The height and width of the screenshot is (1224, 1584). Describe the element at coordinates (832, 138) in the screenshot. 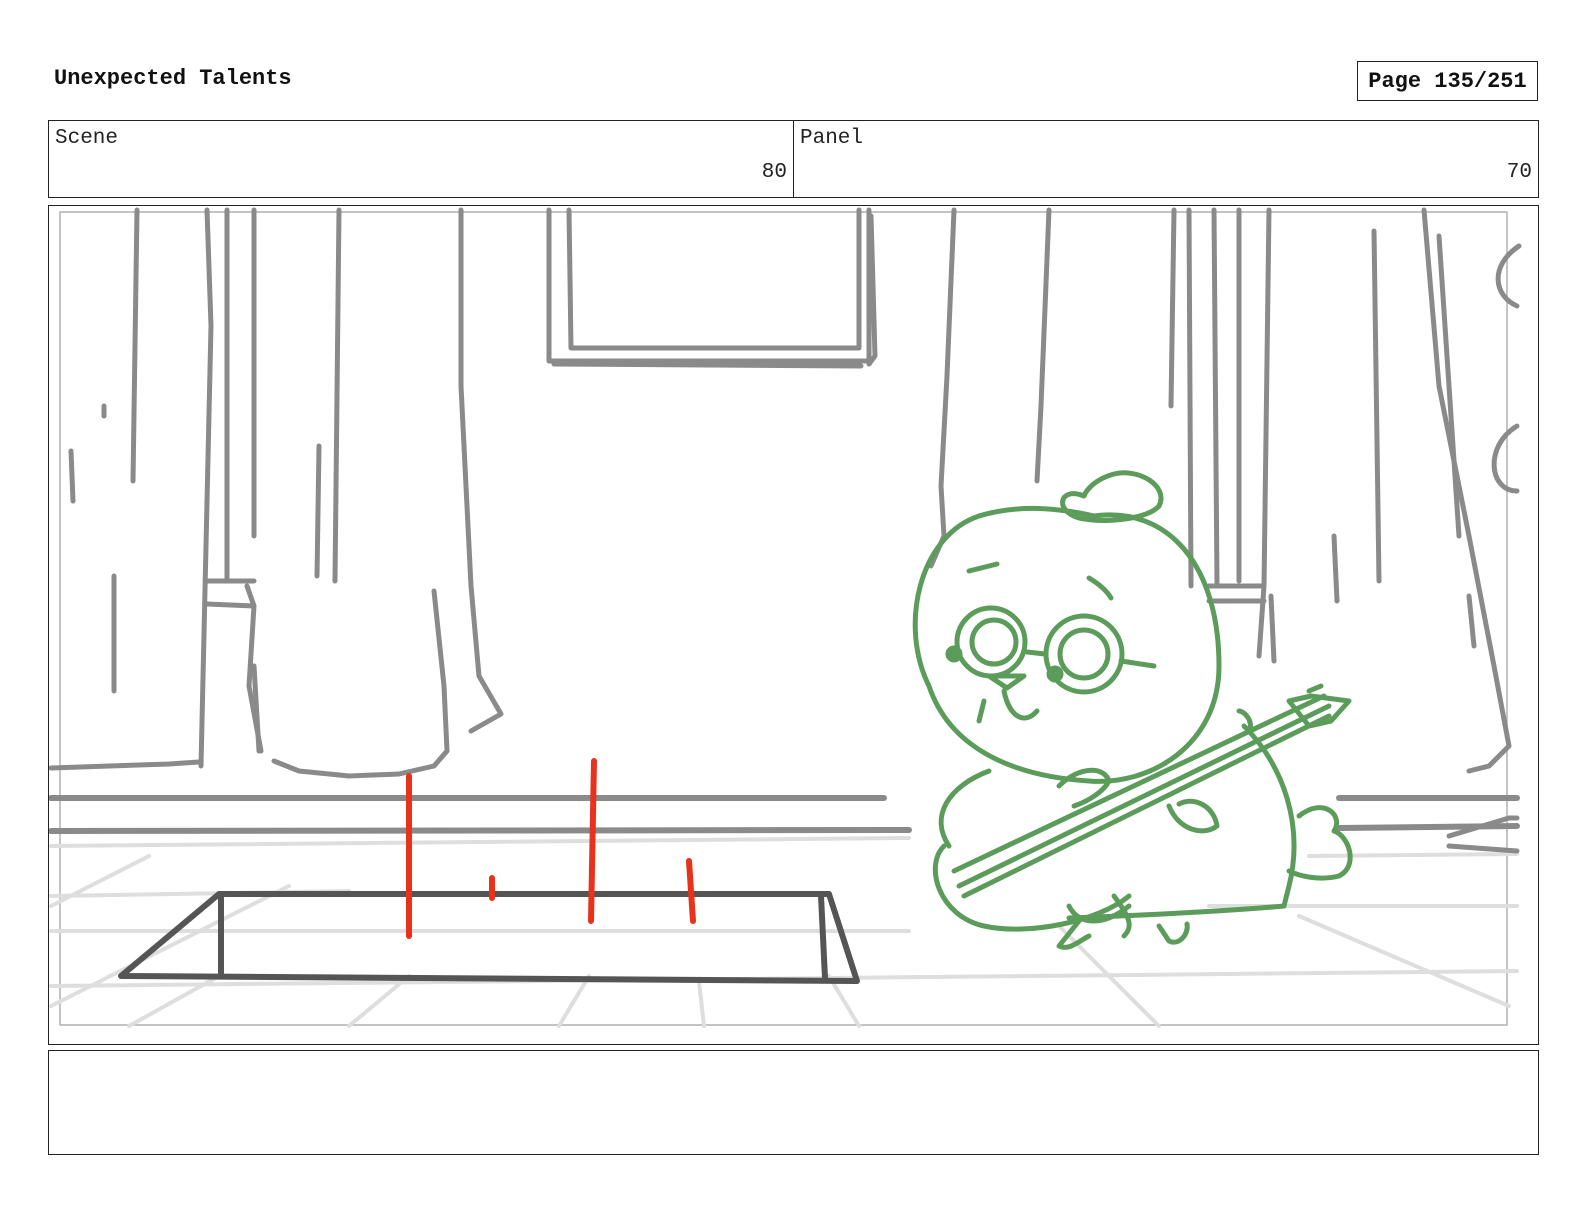

I see `panel-label: Panel` at that location.